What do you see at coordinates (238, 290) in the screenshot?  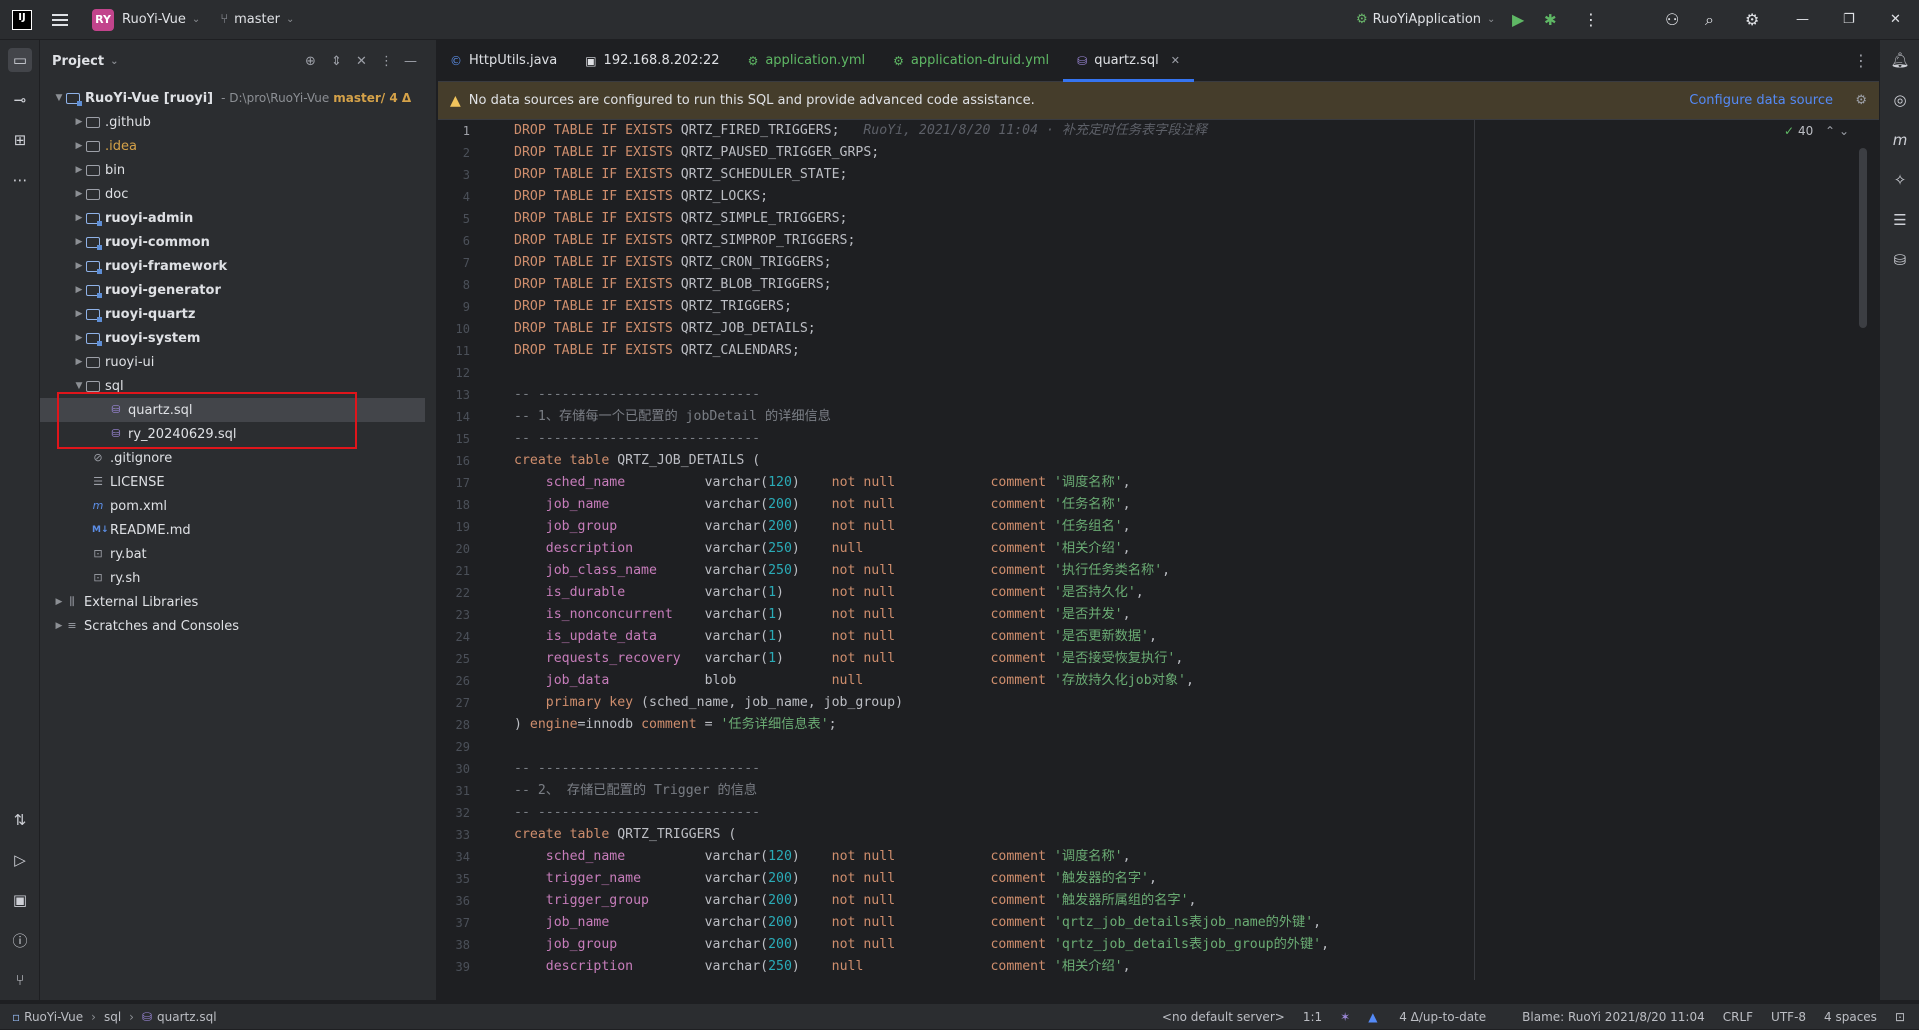 I see `tree-item: ▶ ruoyi-generator` at bounding box center [238, 290].